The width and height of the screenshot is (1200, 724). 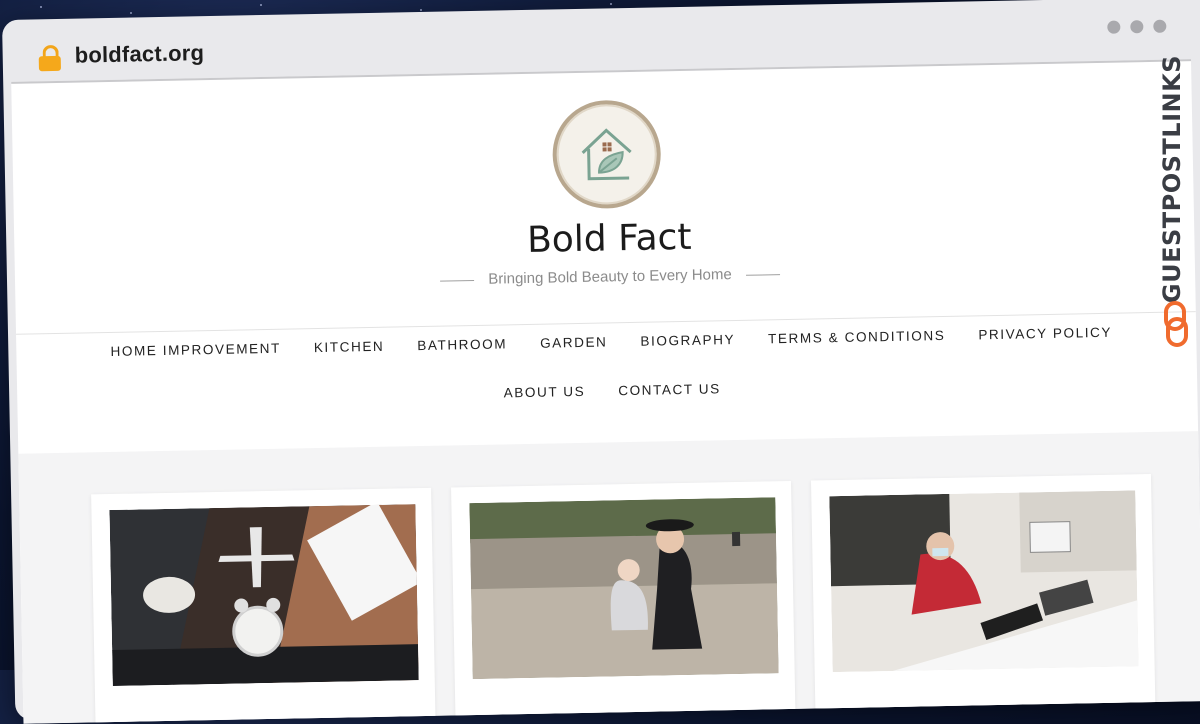 I want to click on nav-item-bathroom: BATHROOM, so click(x=462, y=344).